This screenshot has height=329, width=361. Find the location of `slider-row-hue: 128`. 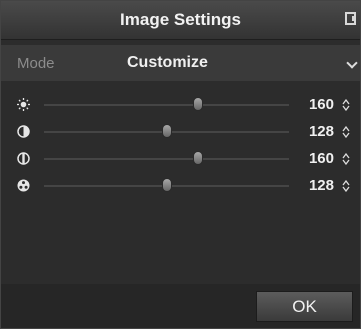

slider-row-hue: 128 is located at coordinates (180, 186).